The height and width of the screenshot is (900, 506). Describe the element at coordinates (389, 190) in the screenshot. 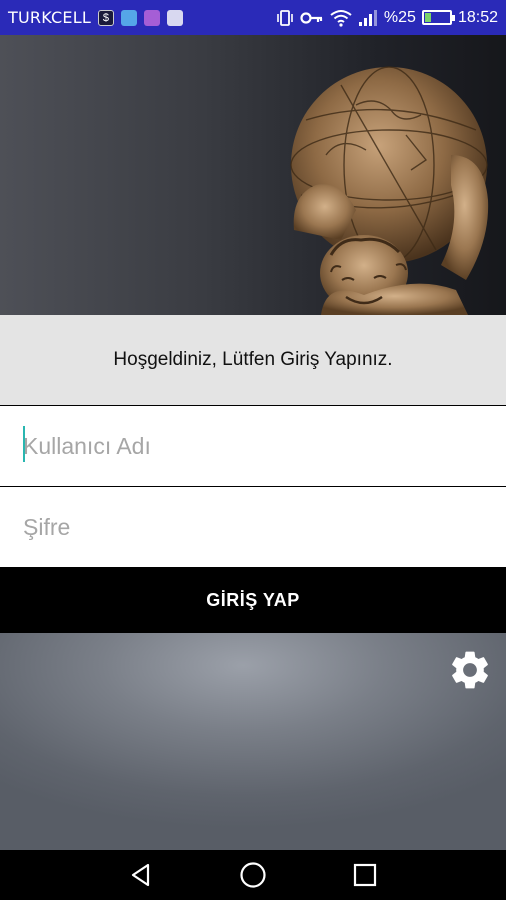

I see `atlas-statue-image` at that location.